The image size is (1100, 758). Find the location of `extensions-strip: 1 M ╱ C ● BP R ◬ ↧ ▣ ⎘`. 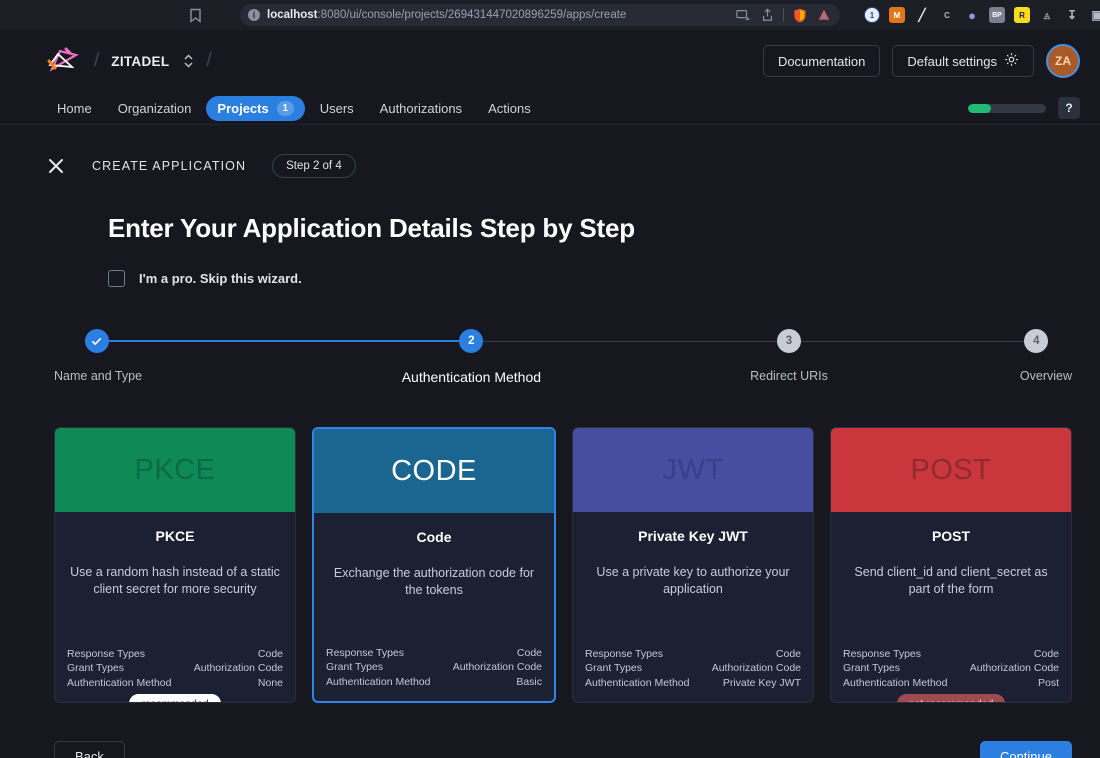

extensions-strip: 1 M ╱ C ● BP R ◬ ↧ ▣ ⎘ is located at coordinates (982, 15).